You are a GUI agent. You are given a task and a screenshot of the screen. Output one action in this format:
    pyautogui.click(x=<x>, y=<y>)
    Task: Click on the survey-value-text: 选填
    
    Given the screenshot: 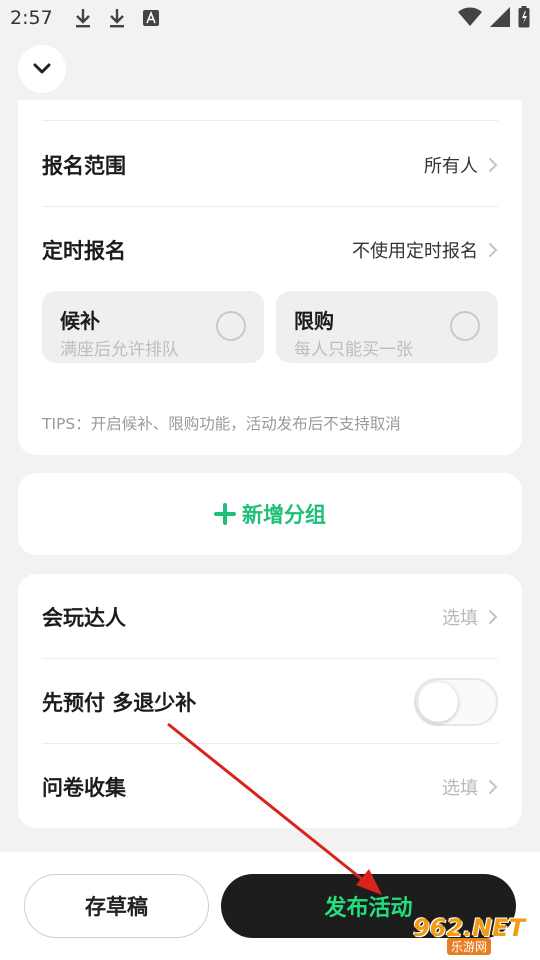 What is the action you would take?
    pyautogui.click(x=460, y=788)
    